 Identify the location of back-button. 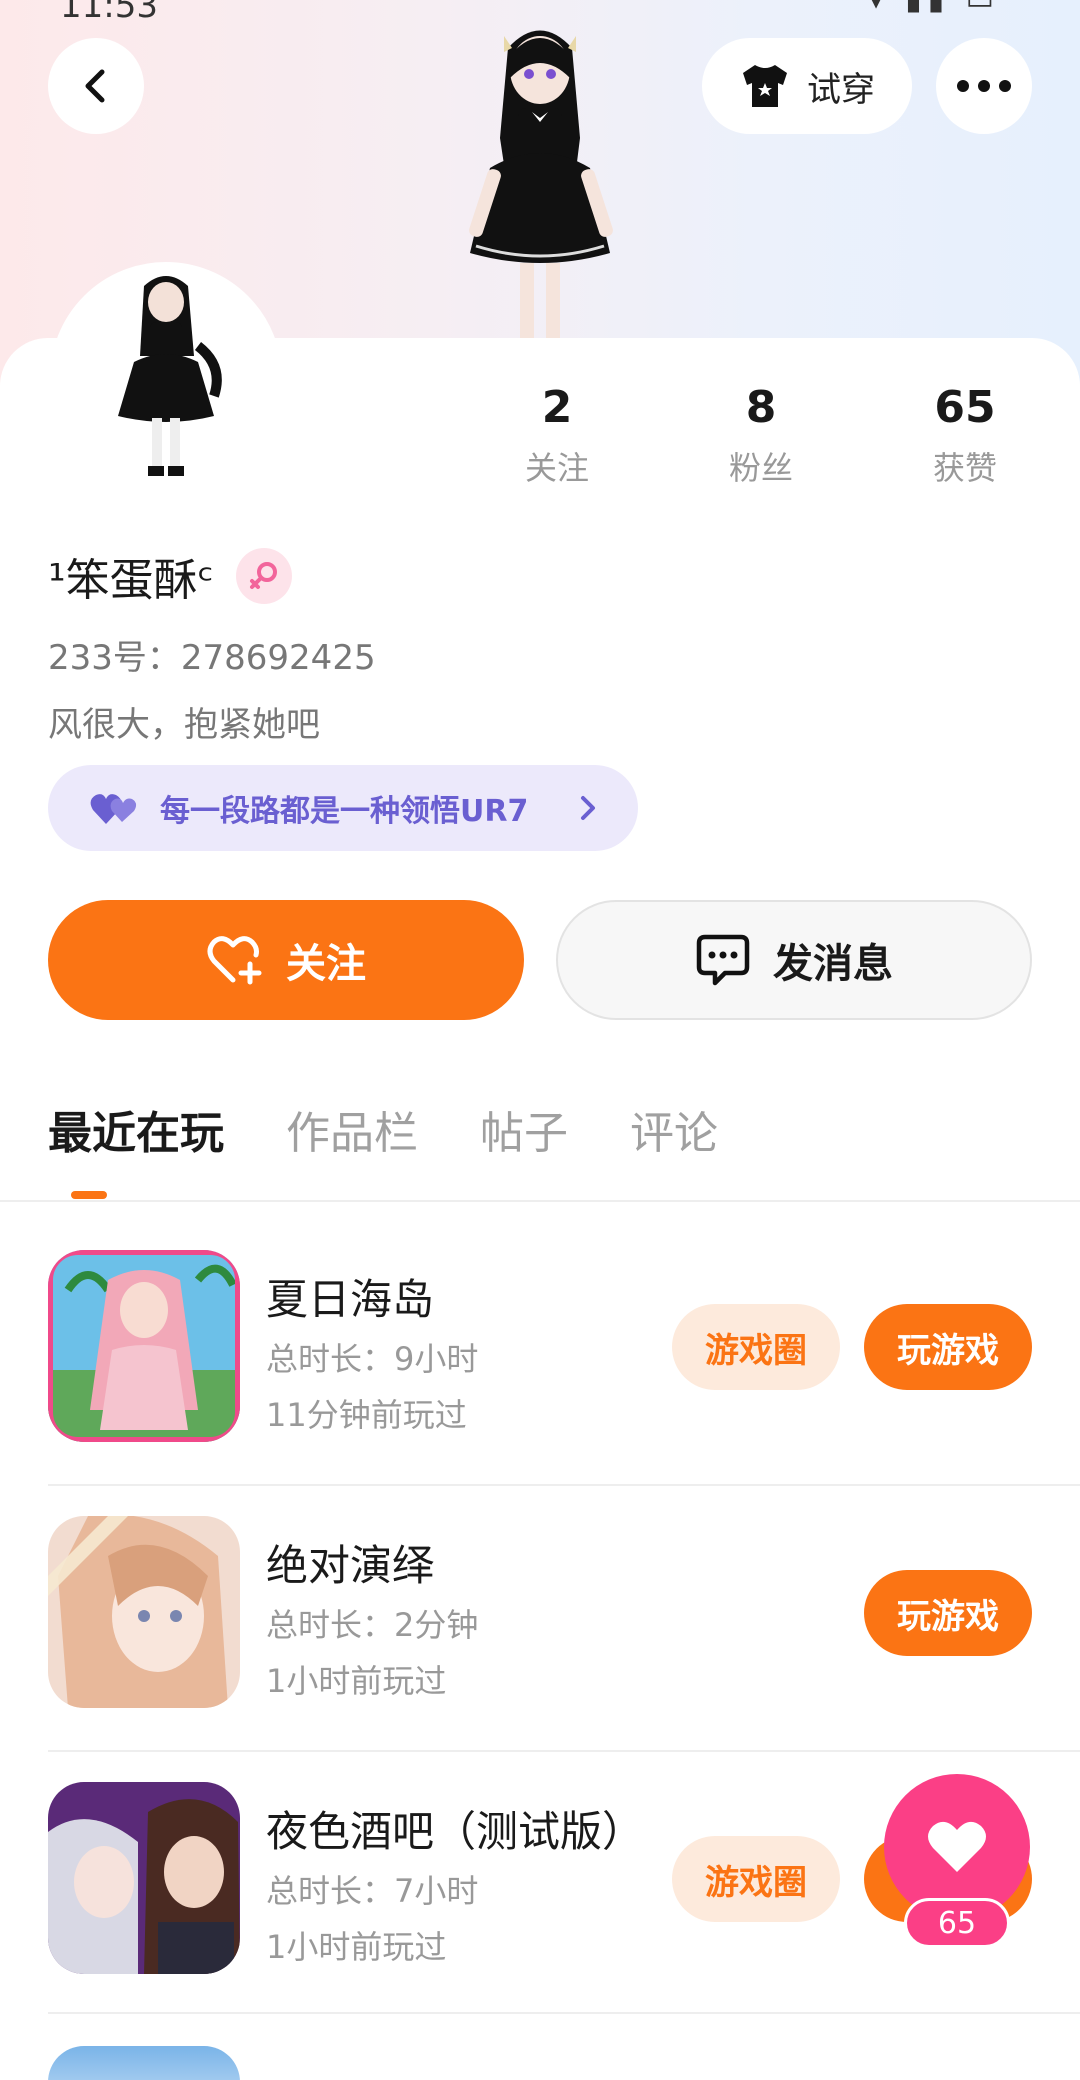
(96, 86).